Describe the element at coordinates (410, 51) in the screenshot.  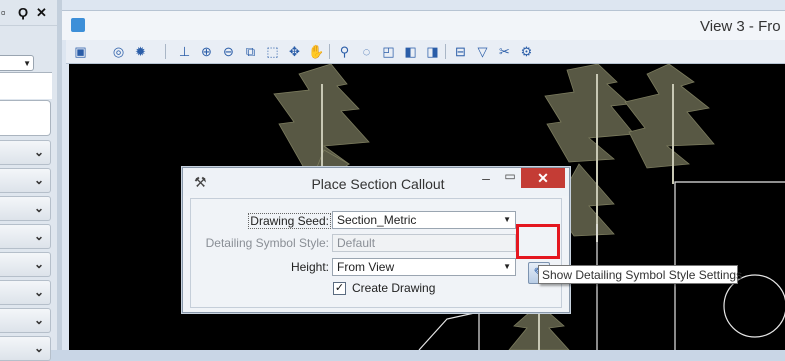
I see `previous-view-icon: ◧` at that location.